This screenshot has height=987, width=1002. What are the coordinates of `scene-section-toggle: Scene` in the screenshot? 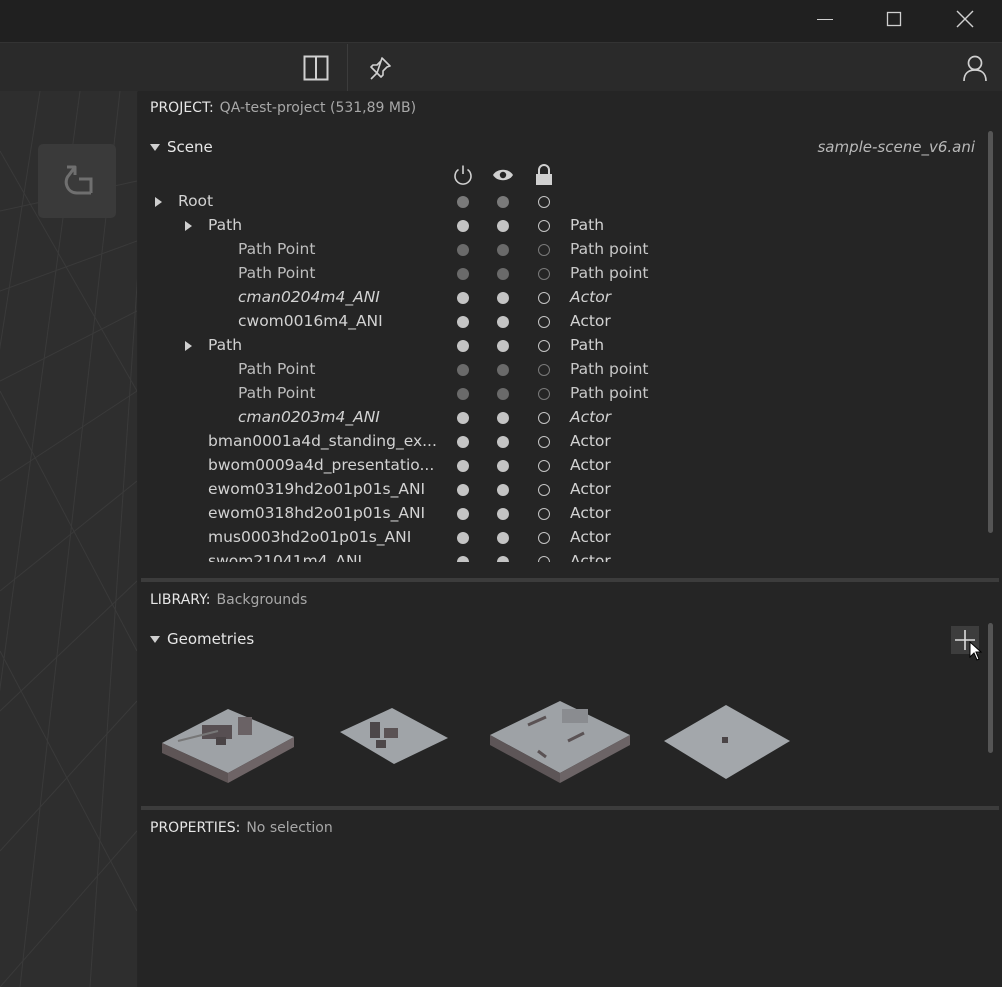 It's located at (181, 147).